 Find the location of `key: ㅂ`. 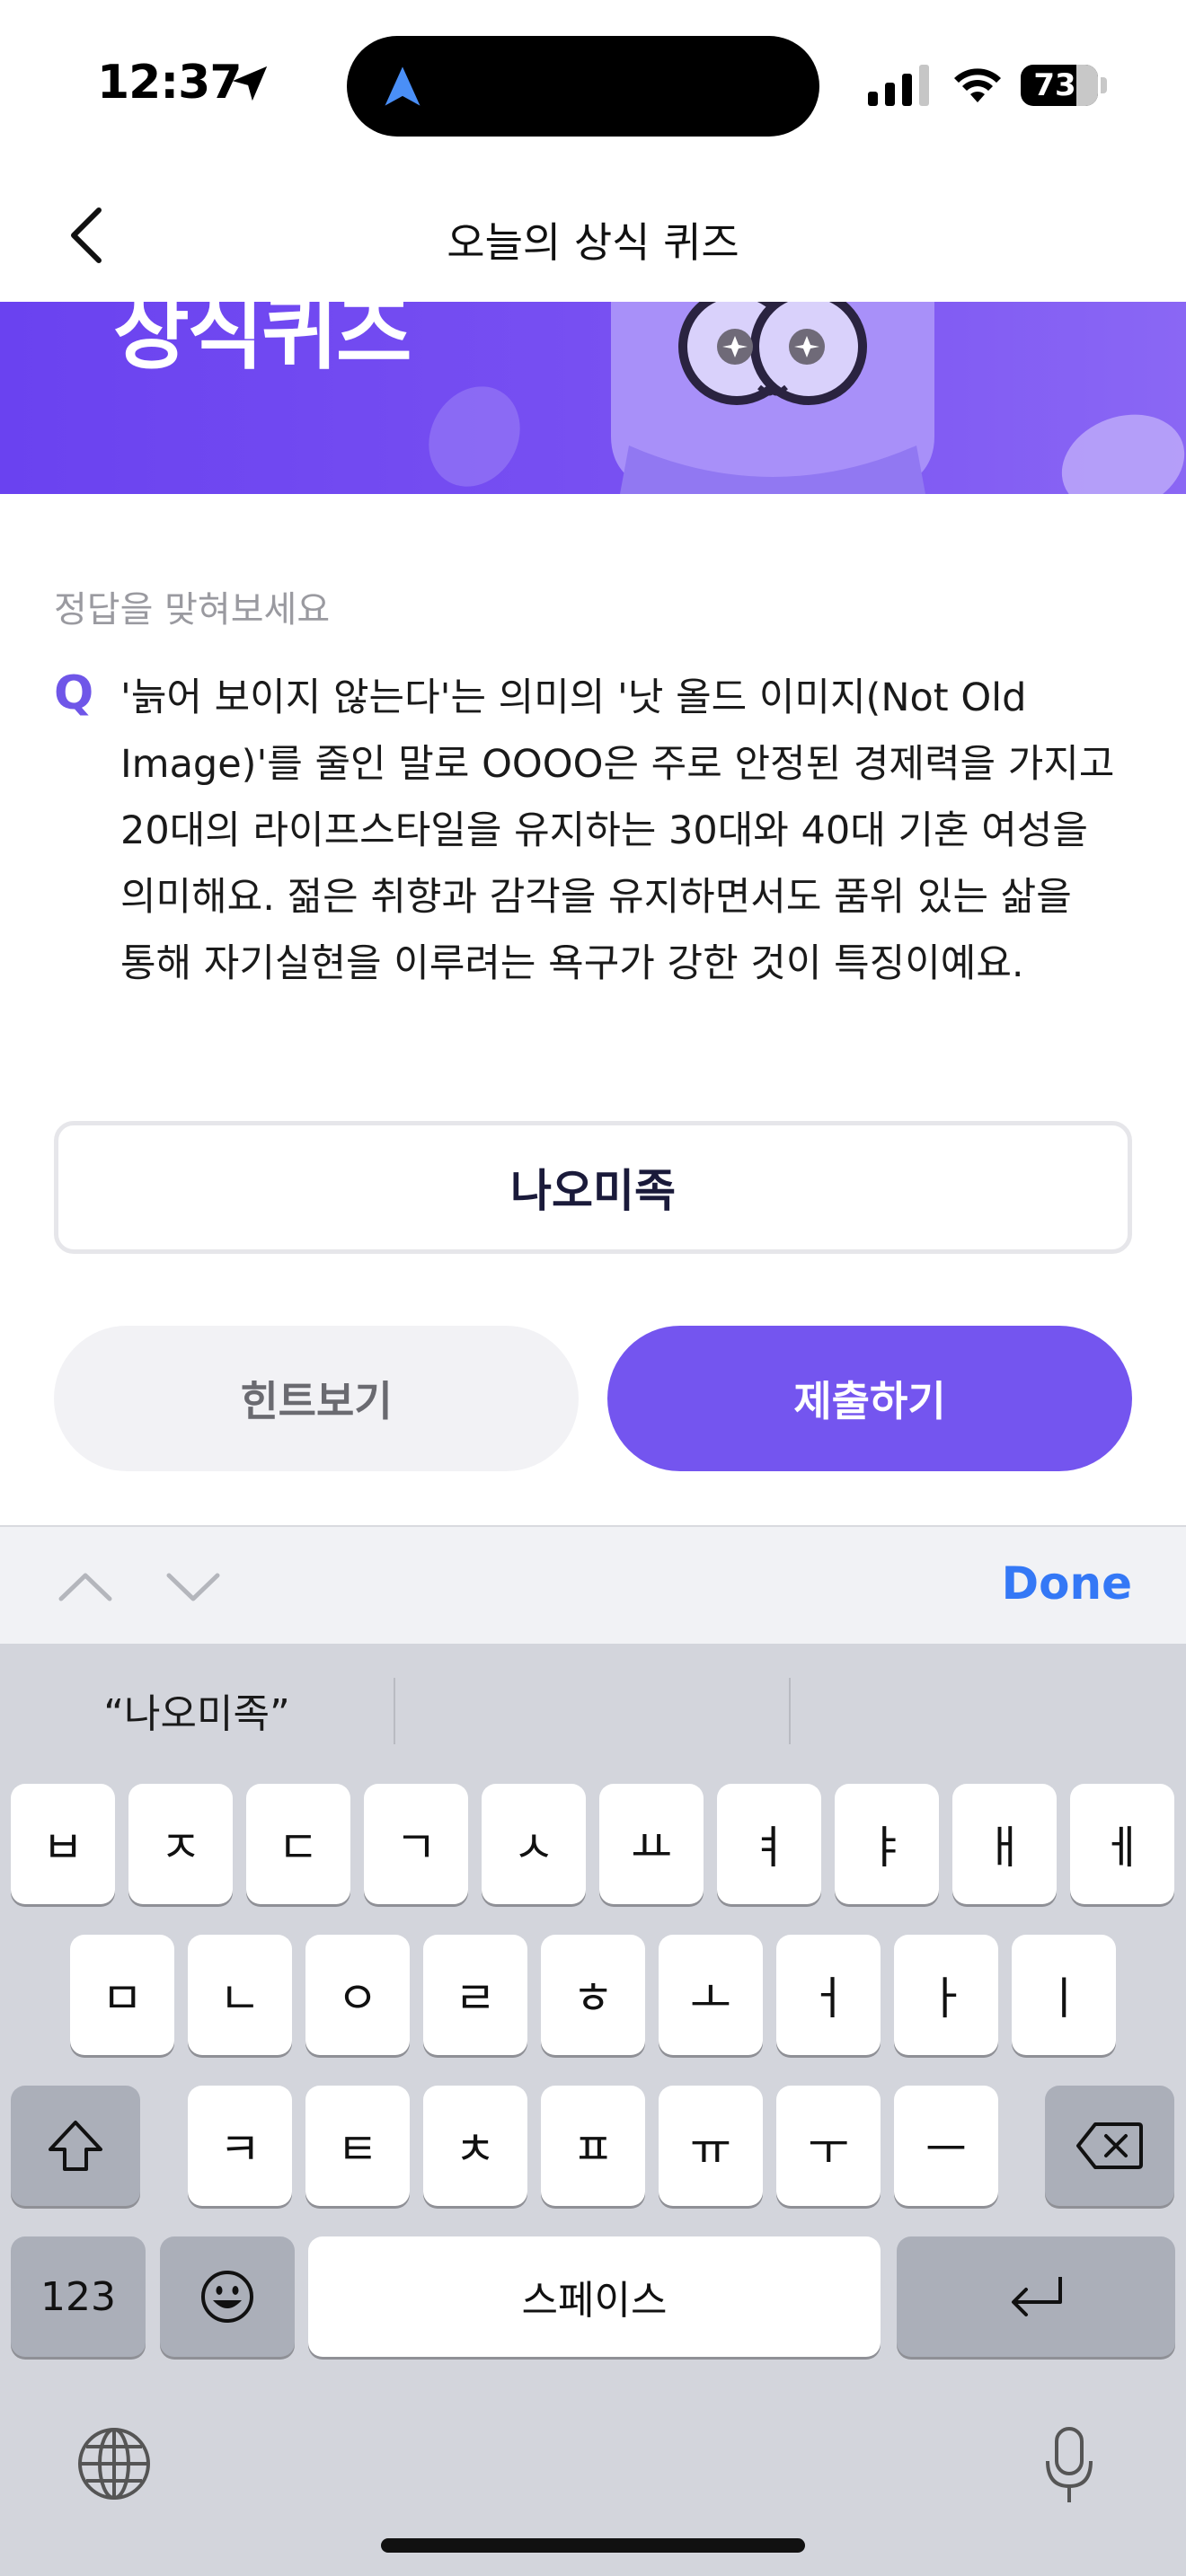

key: ㅂ is located at coordinates (63, 1844).